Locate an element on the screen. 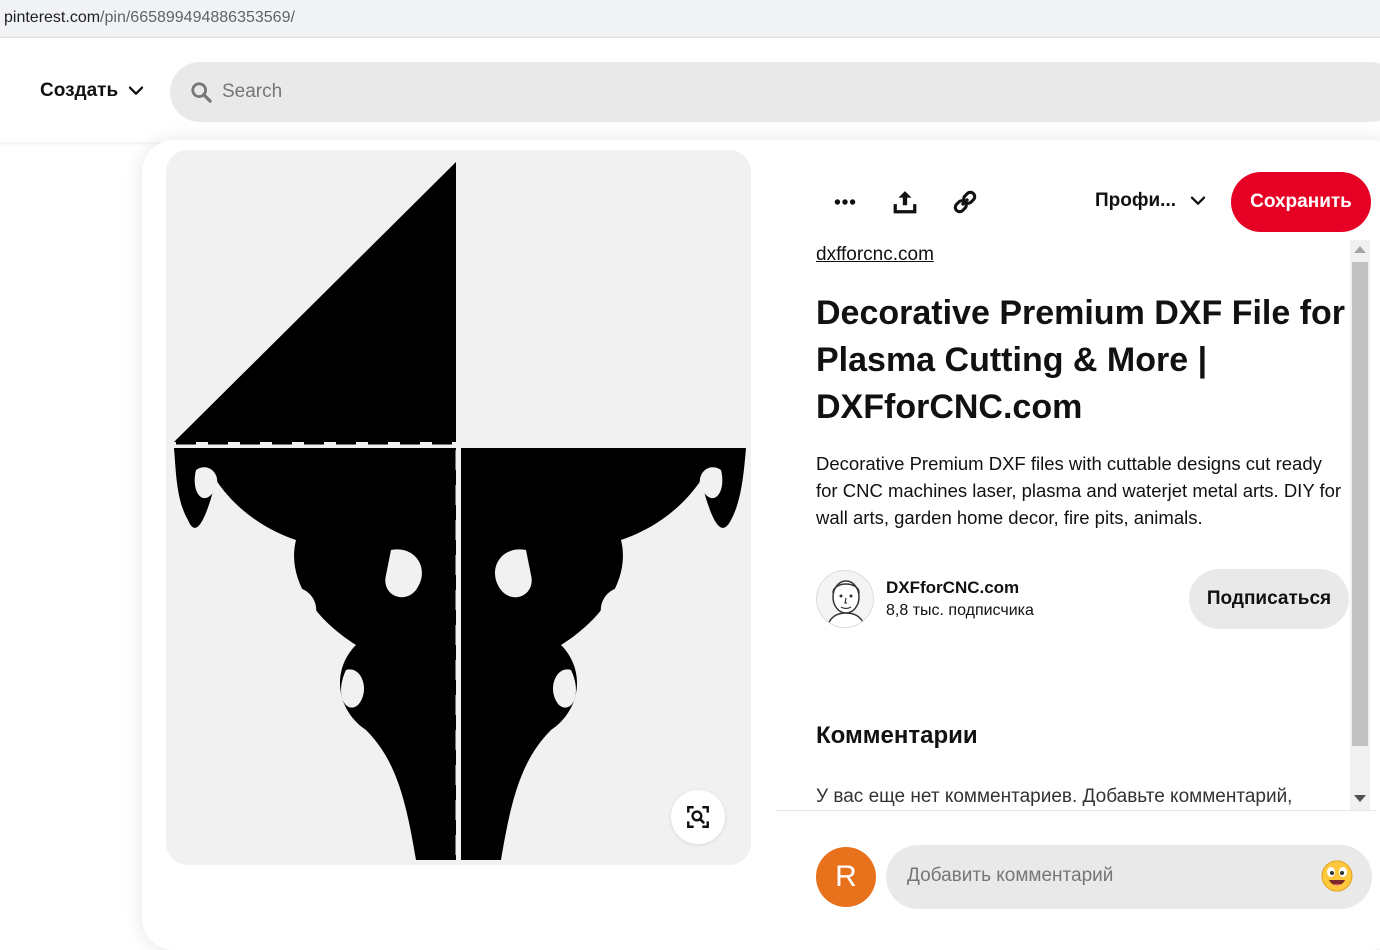 This screenshot has height=950, width=1380. comment-input-pill is located at coordinates (1129, 877).